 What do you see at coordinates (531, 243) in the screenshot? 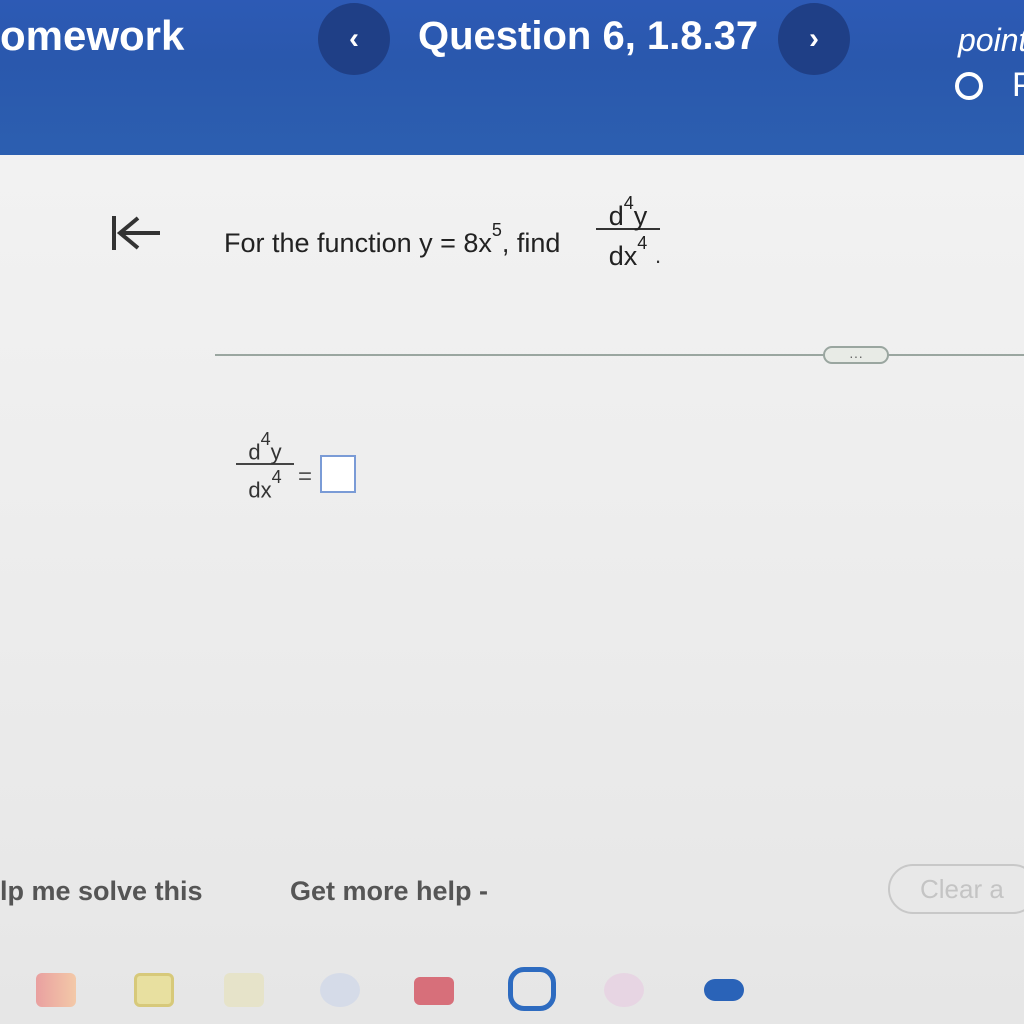
I see `prompt-suffix: , find` at bounding box center [531, 243].